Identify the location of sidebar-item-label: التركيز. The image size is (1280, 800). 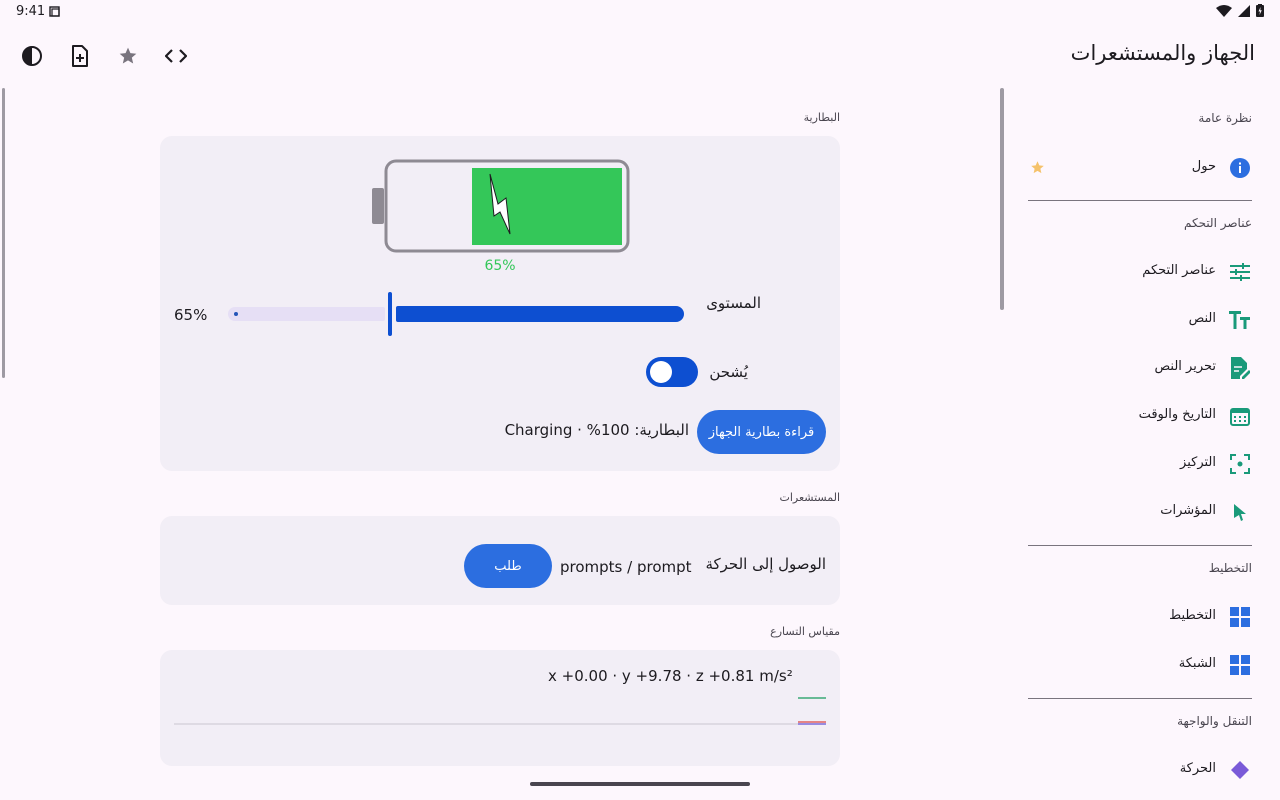
(1198, 462).